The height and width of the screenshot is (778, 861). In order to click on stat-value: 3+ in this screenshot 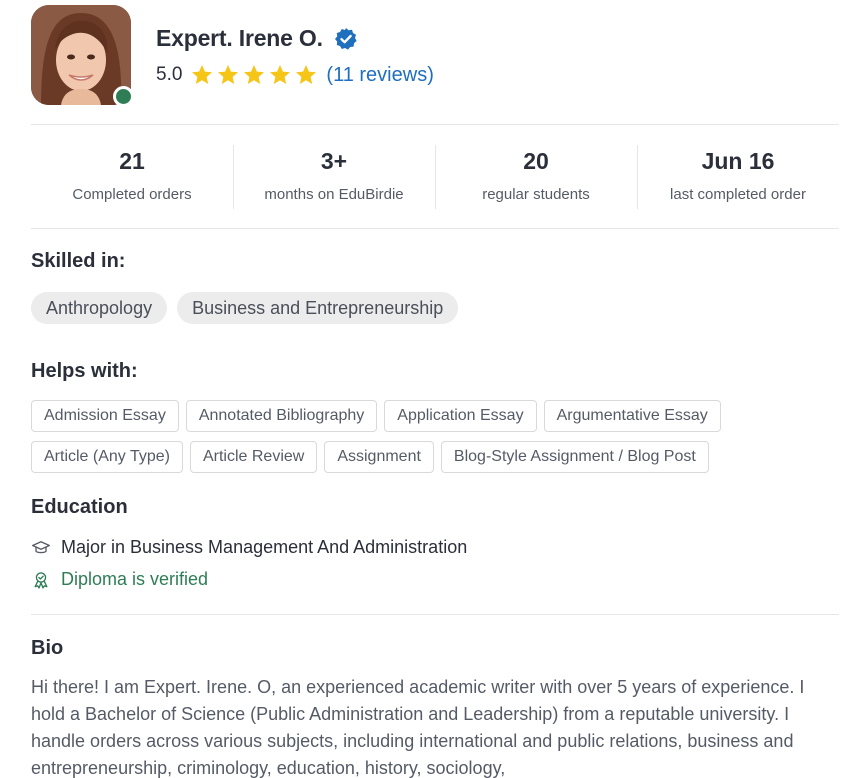, I will do `click(334, 161)`.